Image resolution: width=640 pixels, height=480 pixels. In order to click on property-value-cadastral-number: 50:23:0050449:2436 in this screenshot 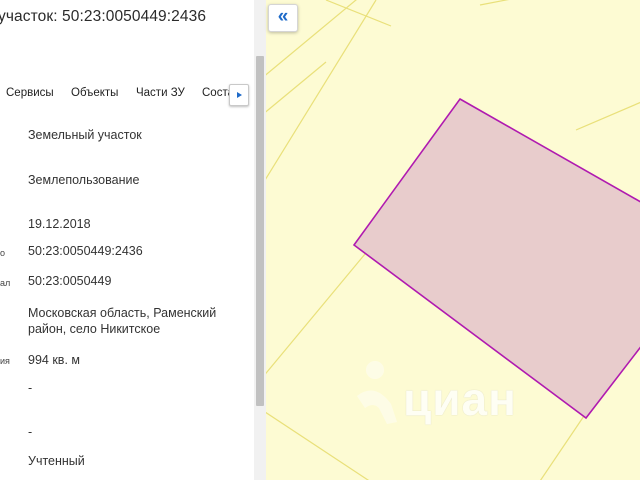, I will do `click(85, 251)`.